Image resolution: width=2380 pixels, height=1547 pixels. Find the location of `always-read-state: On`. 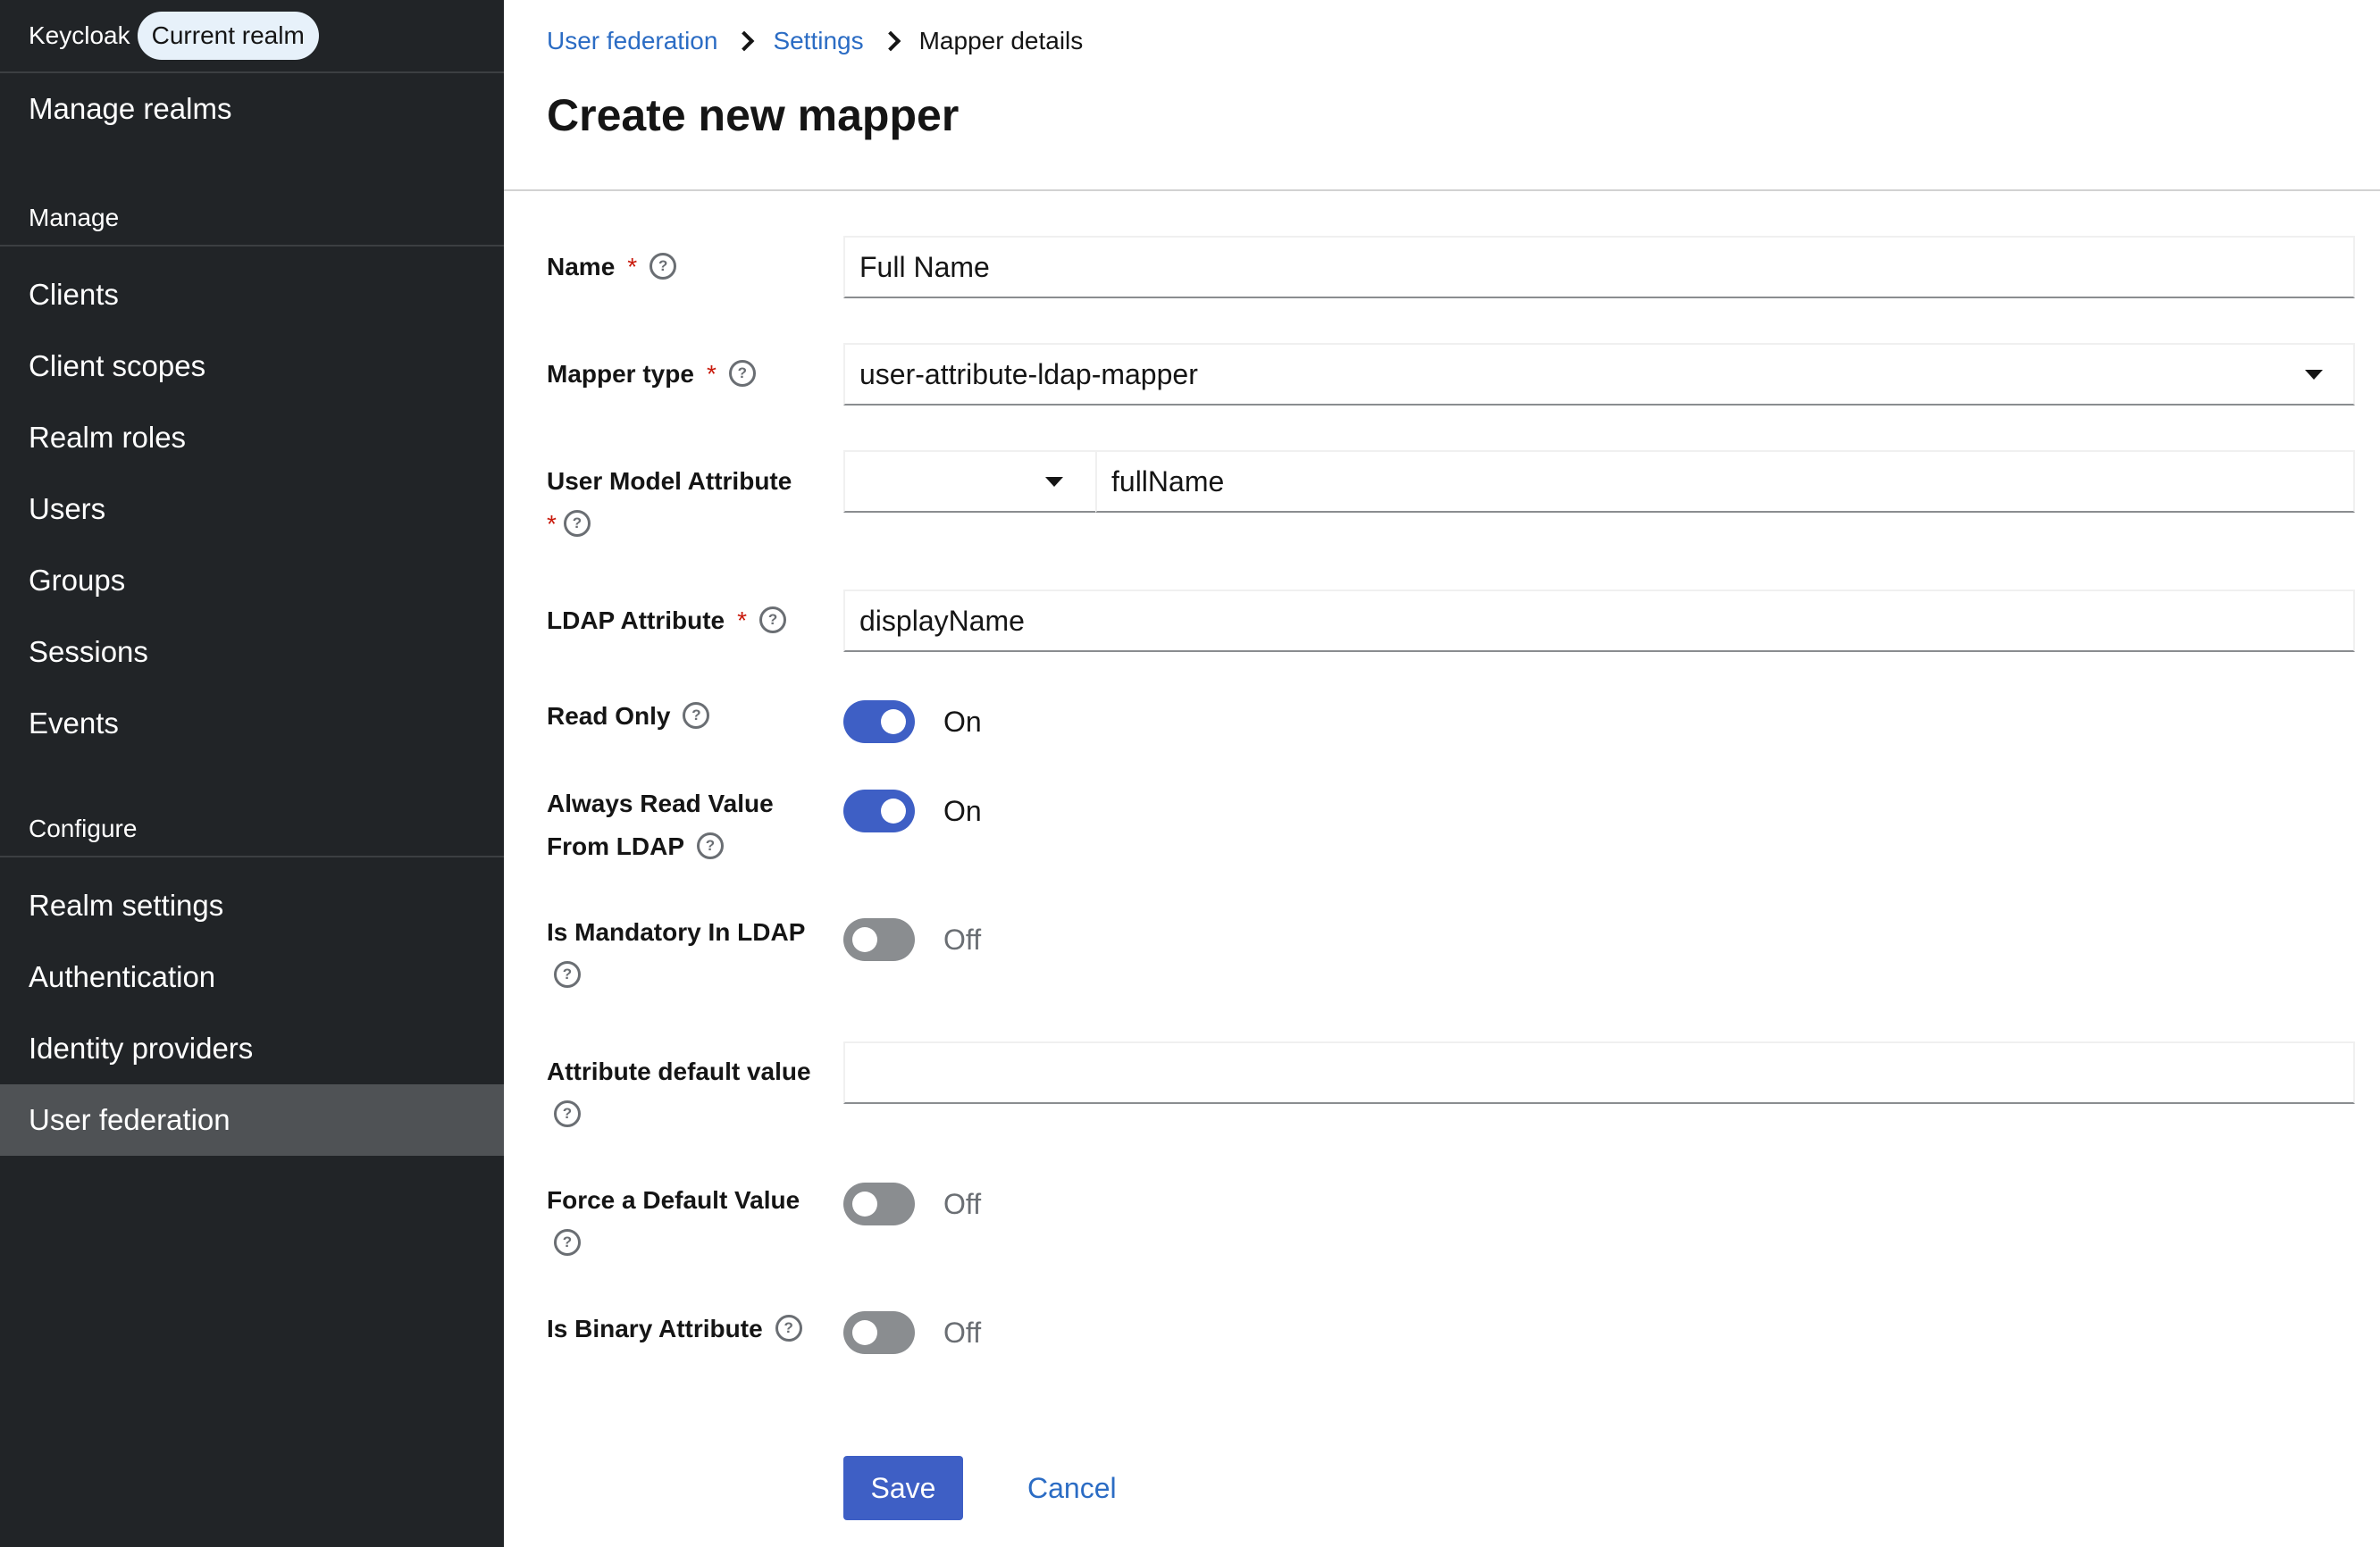

always-read-state: On is located at coordinates (962, 810).